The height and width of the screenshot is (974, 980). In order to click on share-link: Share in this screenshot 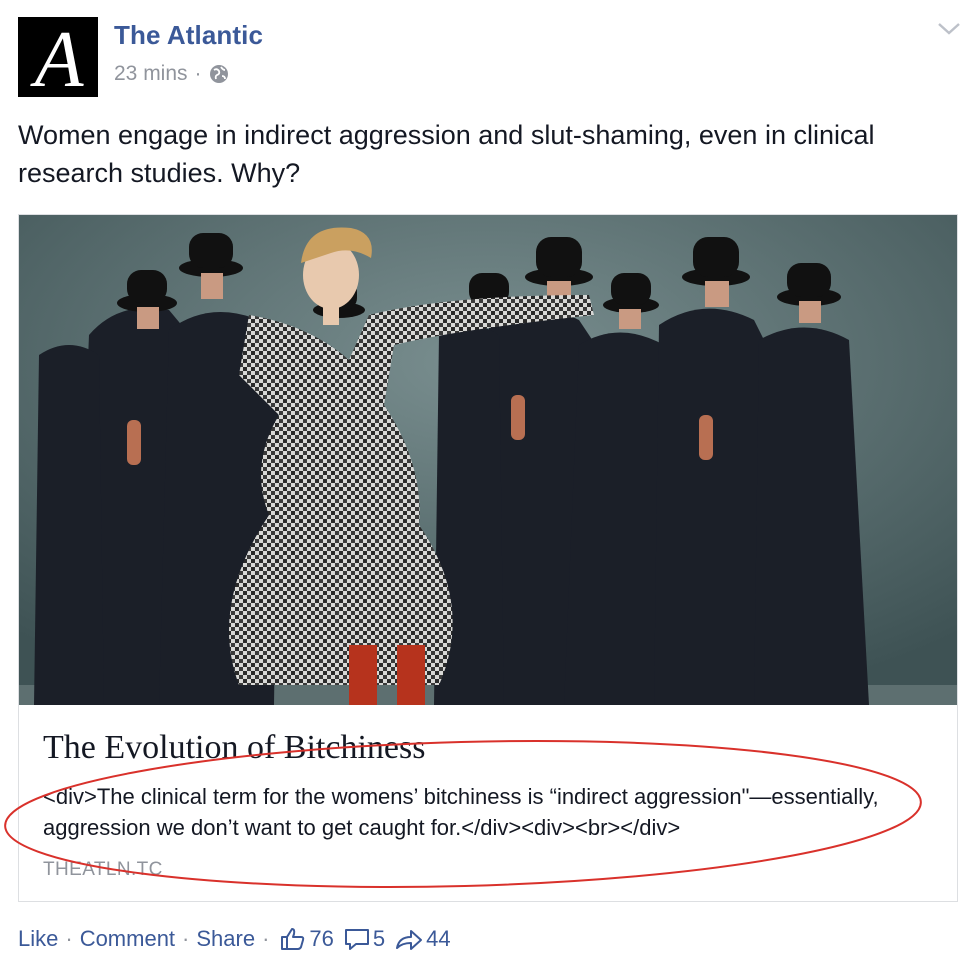, I will do `click(225, 939)`.